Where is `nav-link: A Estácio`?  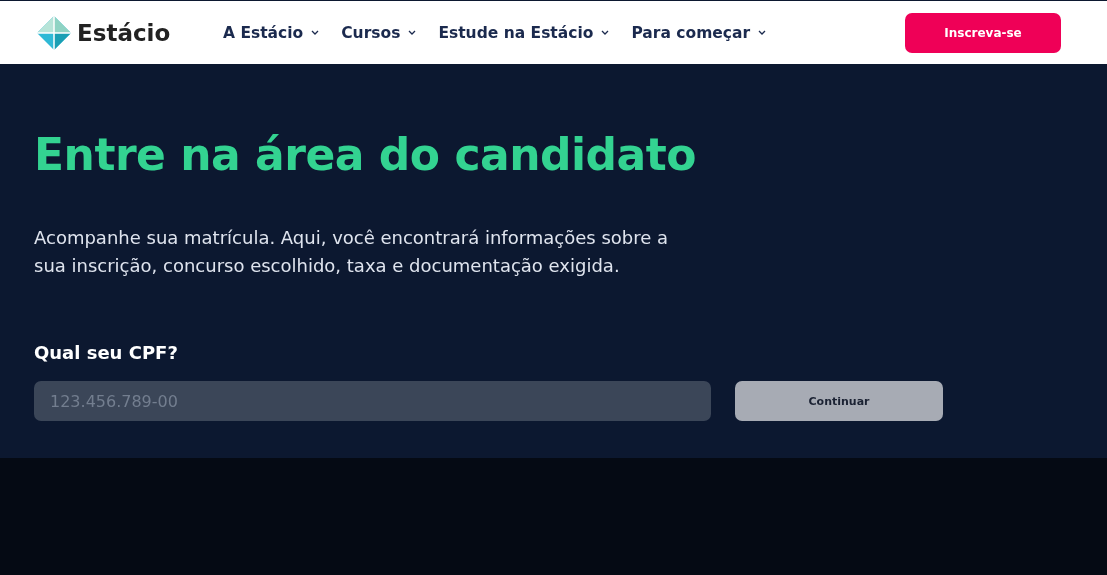 nav-link: A Estácio is located at coordinates (271, 32).